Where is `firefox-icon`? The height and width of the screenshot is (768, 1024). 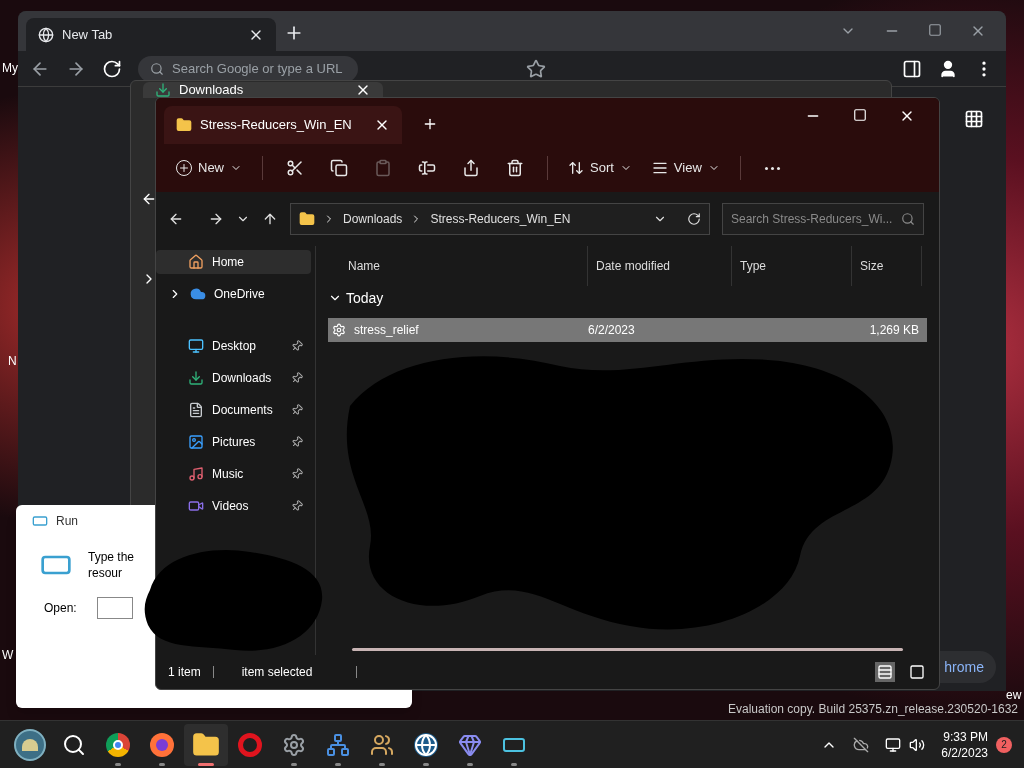 firefox-icon is located at coordinates (162, 744).